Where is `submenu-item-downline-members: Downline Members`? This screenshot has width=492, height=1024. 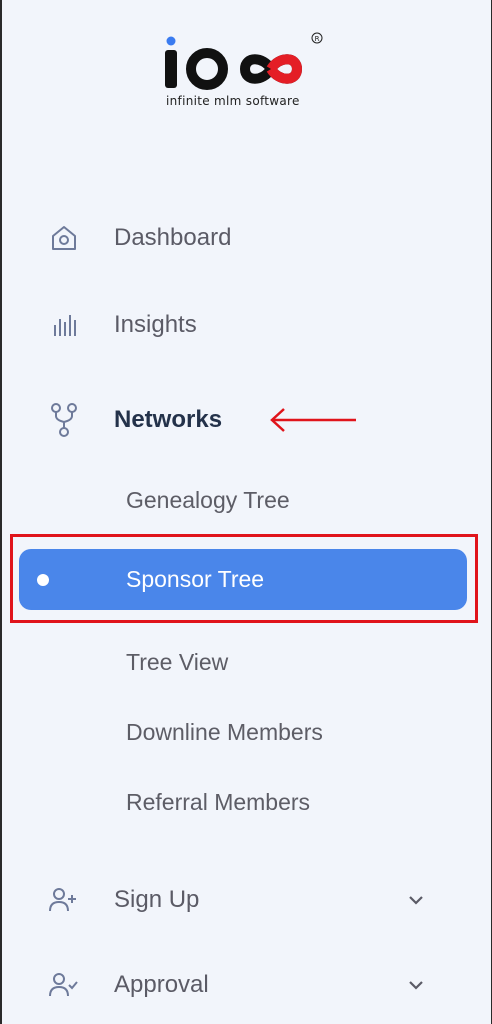 submenu-item-downline-members: Downline Members is located at coordinates (246, 732).